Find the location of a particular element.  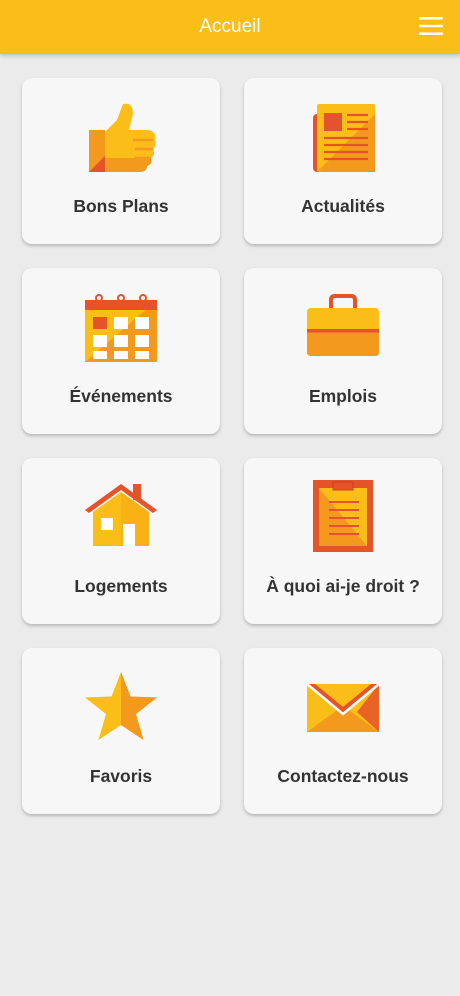

tile-favoris: Favoris is located at coordinates (121, 731).